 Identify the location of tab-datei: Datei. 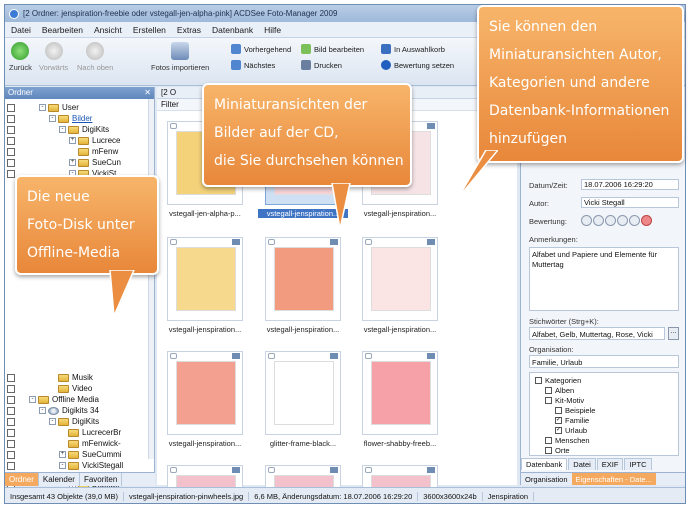
(582, 464).